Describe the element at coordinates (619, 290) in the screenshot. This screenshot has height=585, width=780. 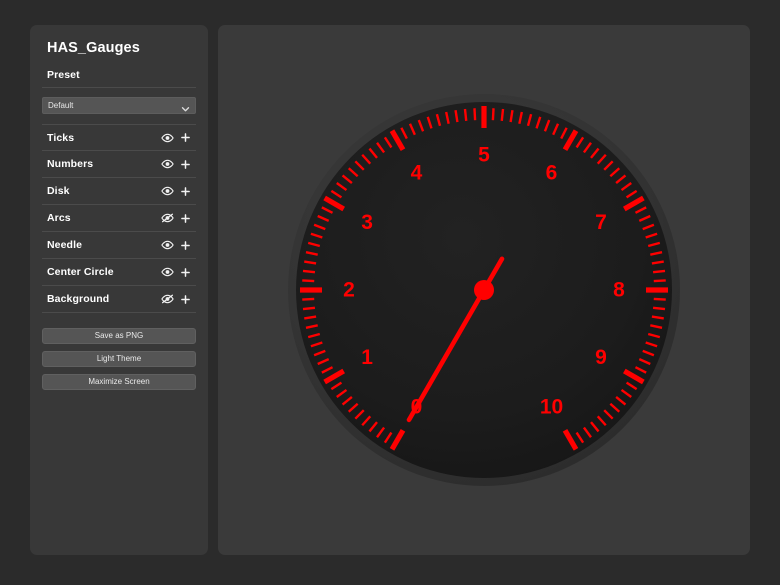
I see `gauge-number-label: 8` at that location.